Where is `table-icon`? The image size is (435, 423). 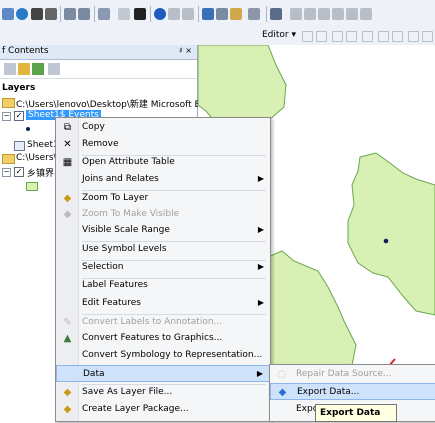 table-icon is located at coordinates (19, 146).